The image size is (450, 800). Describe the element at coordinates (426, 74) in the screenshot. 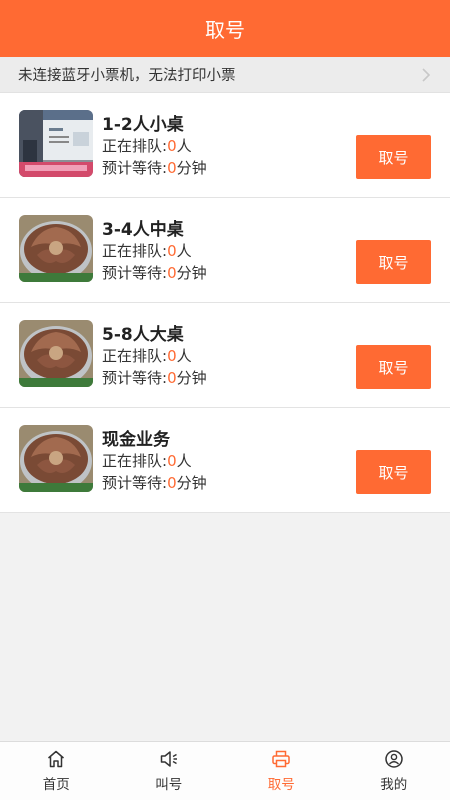

I see `chevron-right-icon` at that location.